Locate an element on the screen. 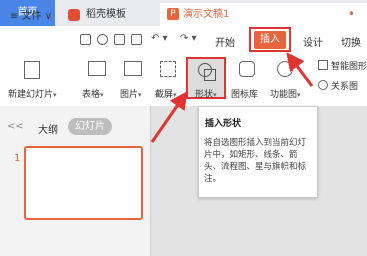 Image resolution: width=367 pixels, height=256 pixels. arrow-to-insert is located at coordinates (300, 69).